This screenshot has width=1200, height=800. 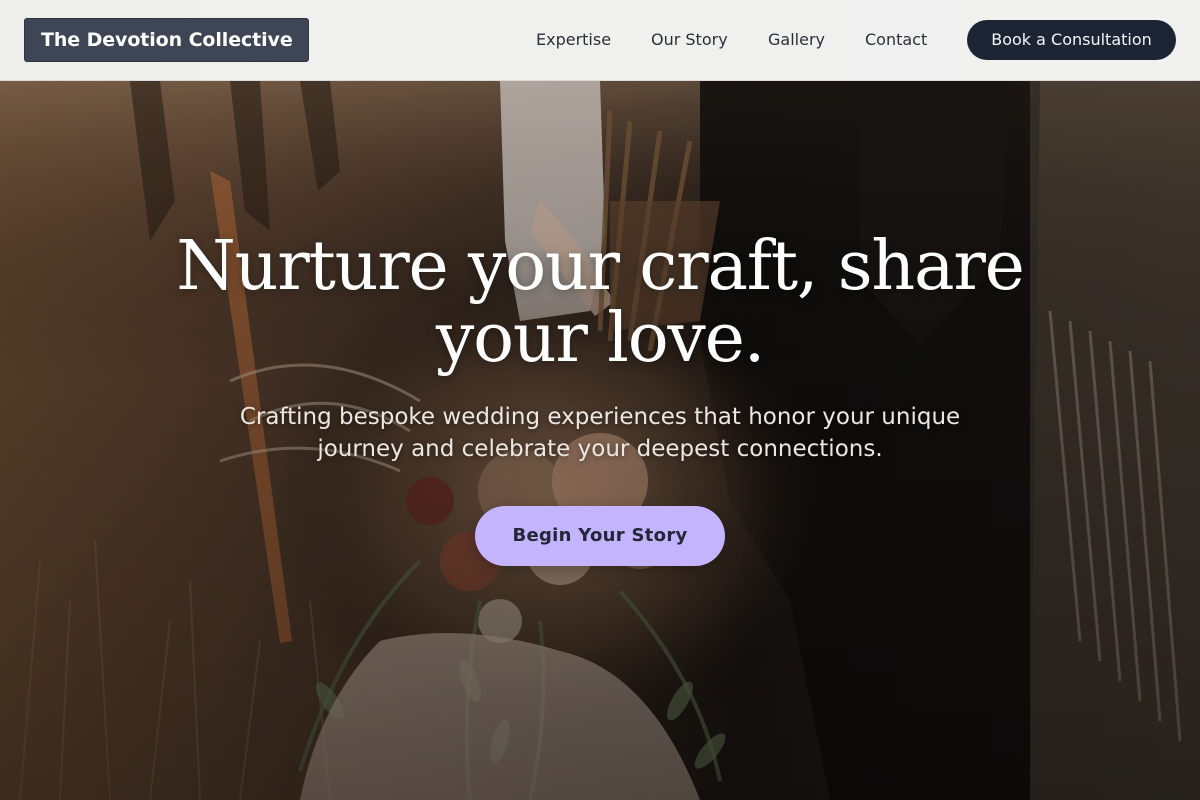 I want to click on hero-title: Nurture your craft, share your love., so click(x=600, y=302).